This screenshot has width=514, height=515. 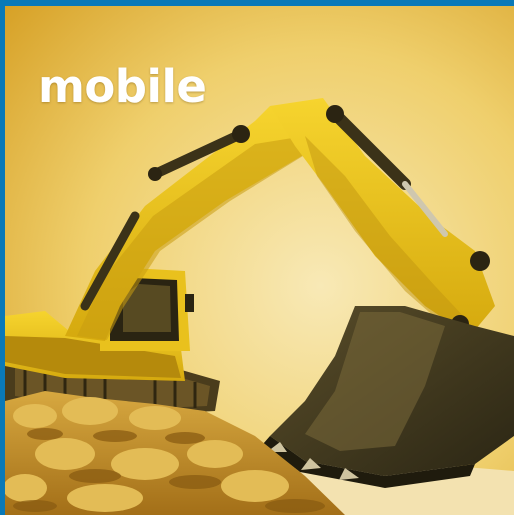 What do you see at coordinates (122, 86) in the screenshot?
I see `category-caption: mobile` at bounding box center [122, 86].